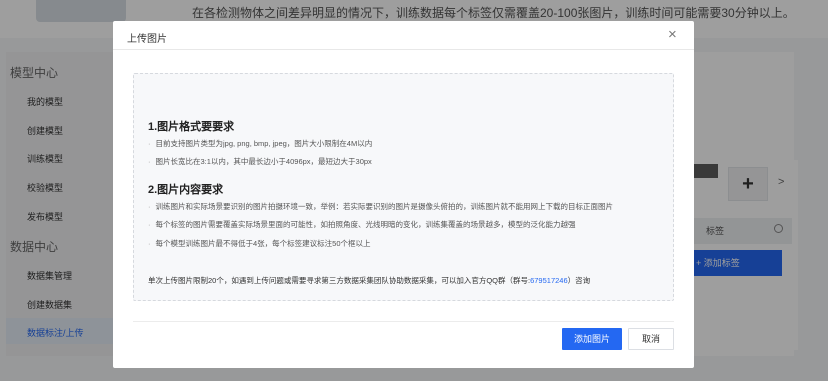 The height and width of the screenshot is (381, 828). Describe the element at coordinates (592, 339) in the screenshot. I see `add-image-confirm-button: 添加图片` at that location.